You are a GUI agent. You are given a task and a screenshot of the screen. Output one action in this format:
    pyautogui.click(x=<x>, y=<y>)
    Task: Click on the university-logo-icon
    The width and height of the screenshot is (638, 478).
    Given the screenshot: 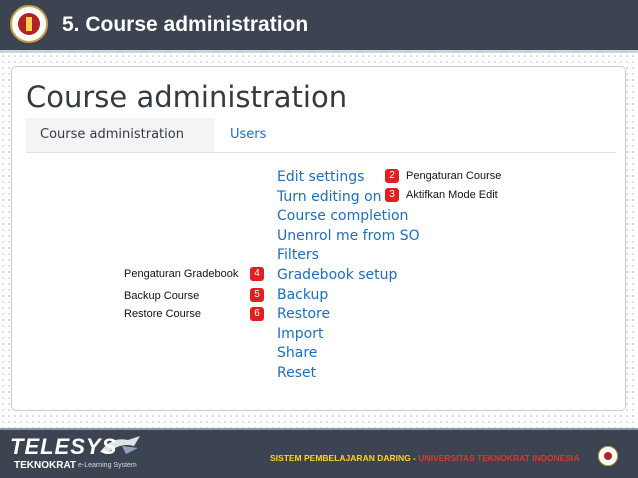 What is the action you would take?
    pyautogui.click(x=29, y=24)
    